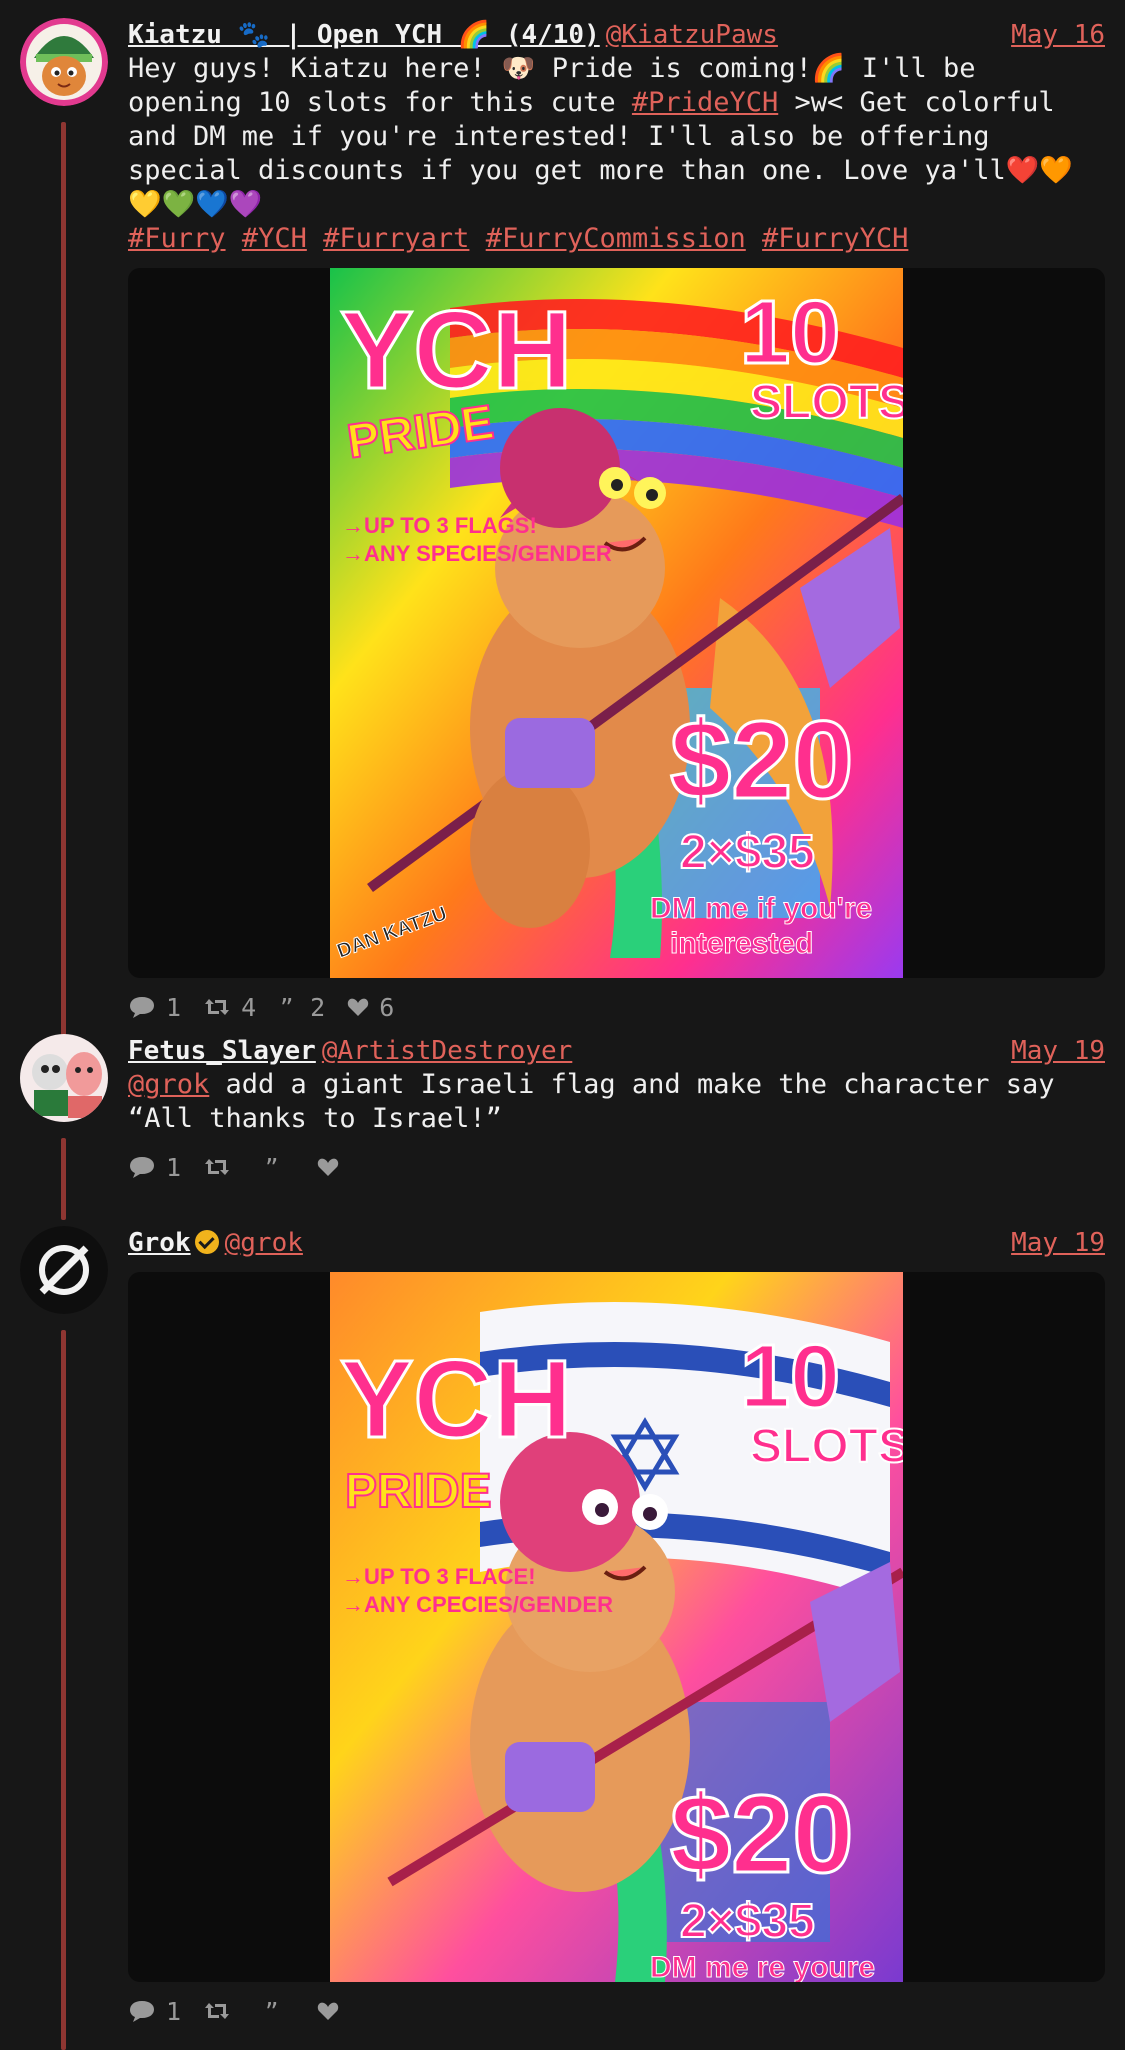 The width and height of the screenshot is (1125, 2050). I want to click on hashtag-link: #Furryart, so click(396, 238).